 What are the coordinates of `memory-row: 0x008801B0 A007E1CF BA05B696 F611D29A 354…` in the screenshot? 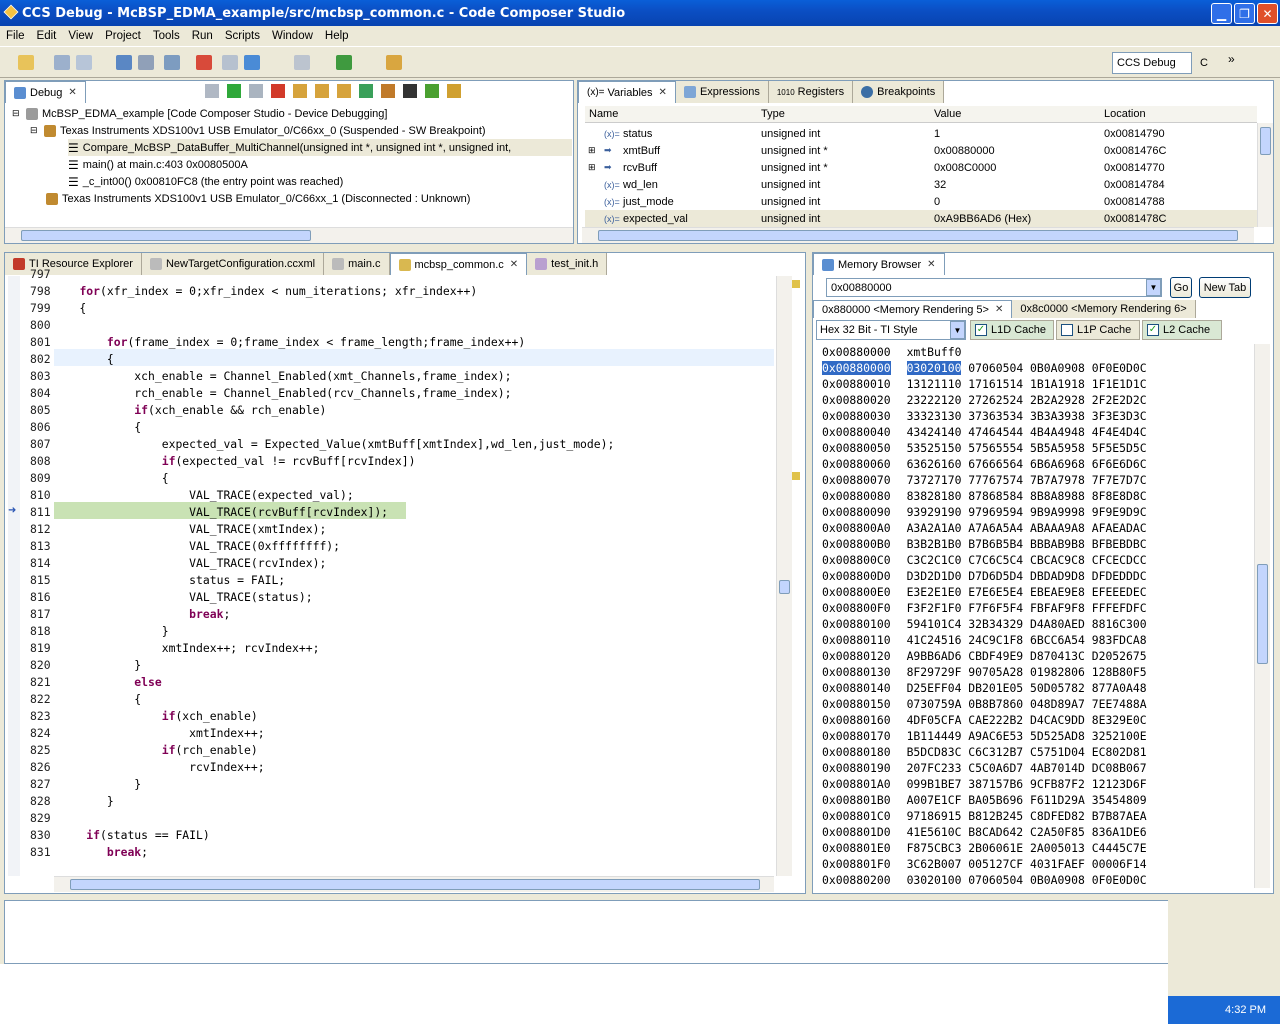 It's located at (984, 800).